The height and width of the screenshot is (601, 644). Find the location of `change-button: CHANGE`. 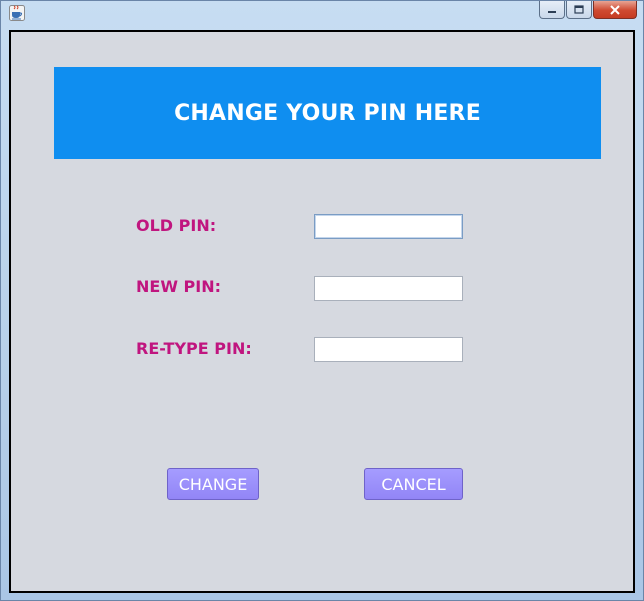

change-button: CHANGE is located at coordinates (213, 484).